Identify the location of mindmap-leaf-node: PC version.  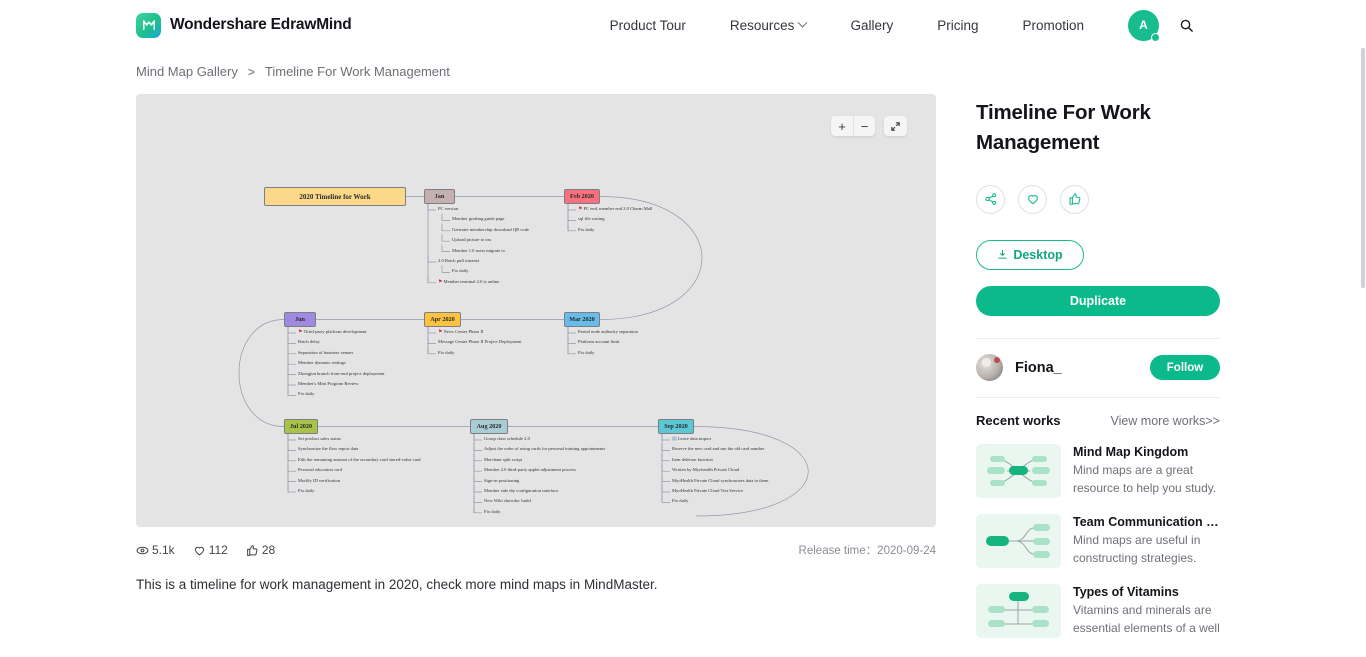
(448, 209).